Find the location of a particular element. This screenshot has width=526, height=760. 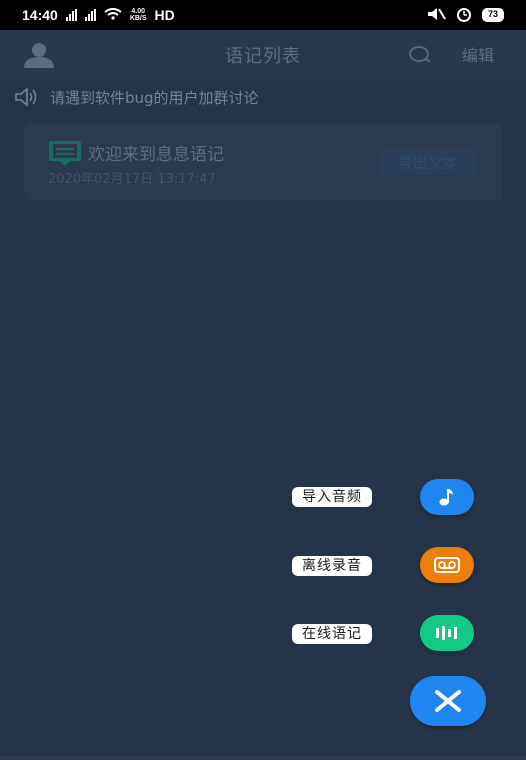

notice-bar: 请遇到软件bug的用户加群讨论 is located at coordinates (136, 97).